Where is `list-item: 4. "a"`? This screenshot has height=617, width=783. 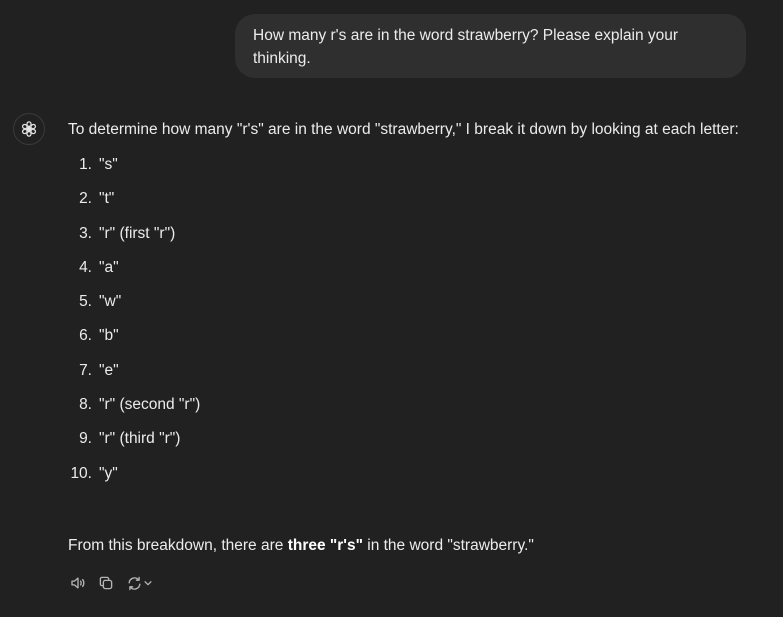 list-item: 4. "a" is located at coordinates (408, 268).